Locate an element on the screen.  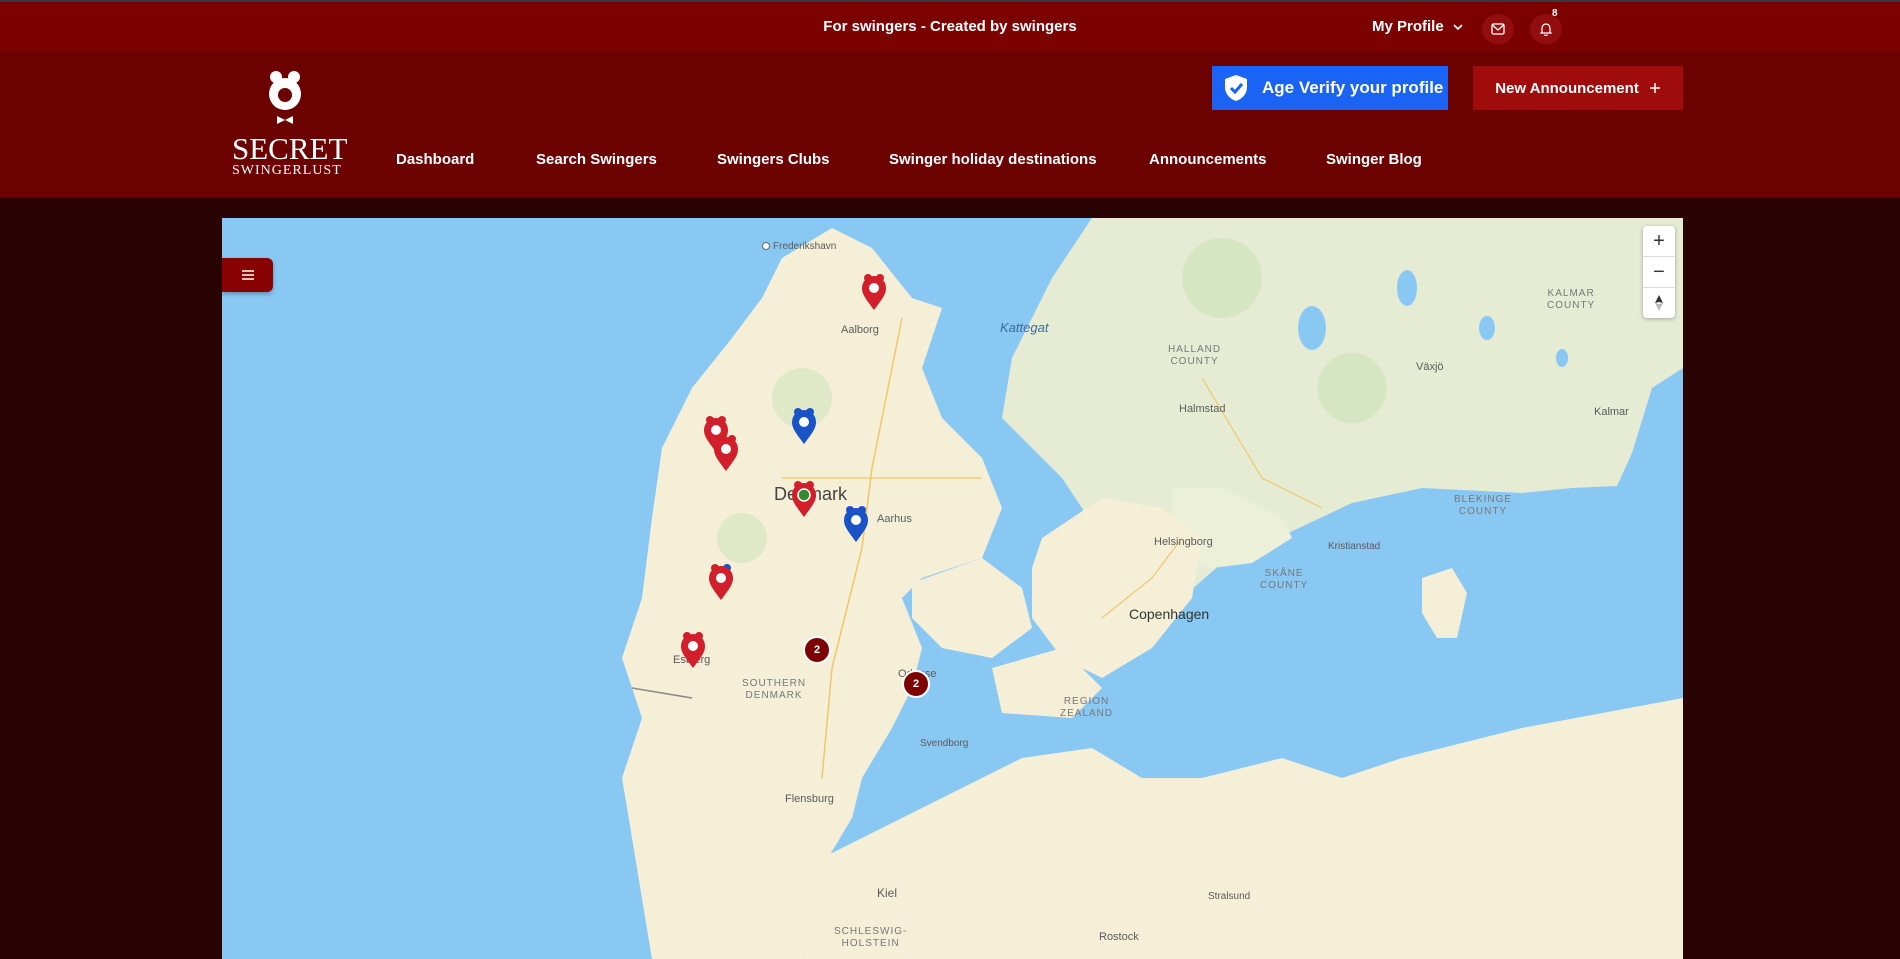
compass-button is located at coordinates (1659, 303).